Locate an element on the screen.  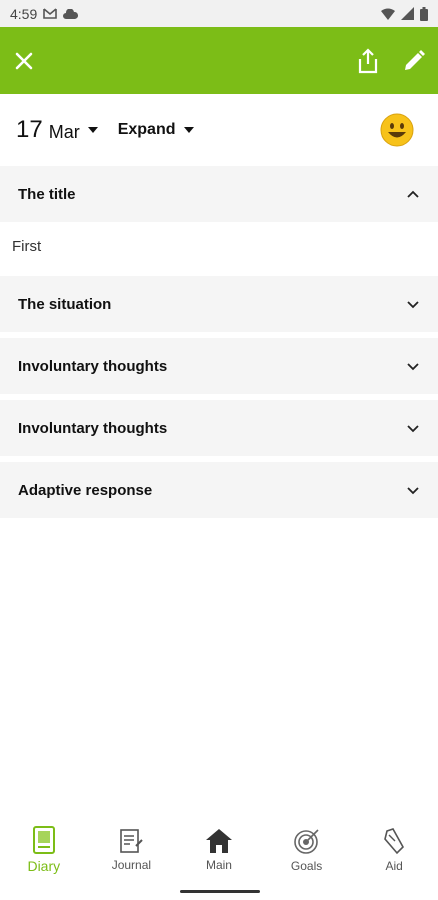
nav-item-main: Main is located at coordinates (219, 850).